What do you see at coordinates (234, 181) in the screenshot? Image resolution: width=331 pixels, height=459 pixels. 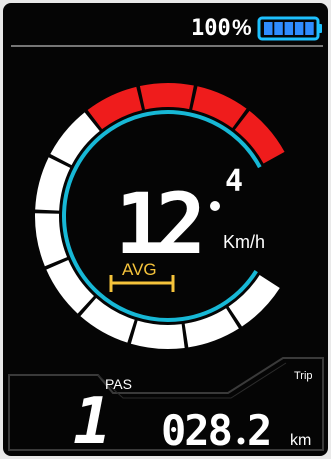 I see `speed-decimal-value: 4` at bounding box center [234, 181].